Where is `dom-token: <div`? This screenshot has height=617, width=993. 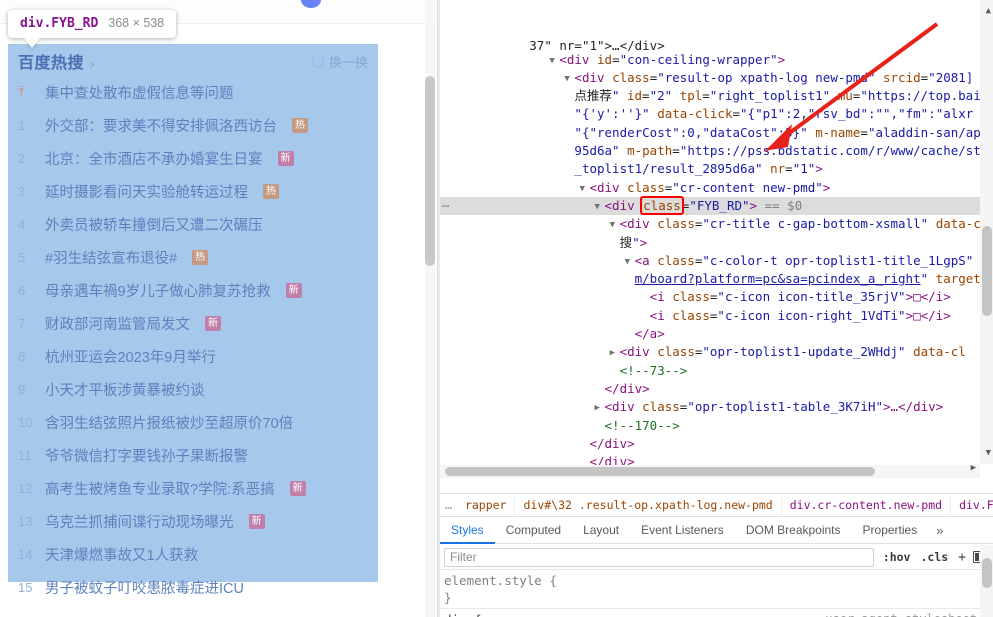 dom-token: <div is located at coordinates (593, 77).